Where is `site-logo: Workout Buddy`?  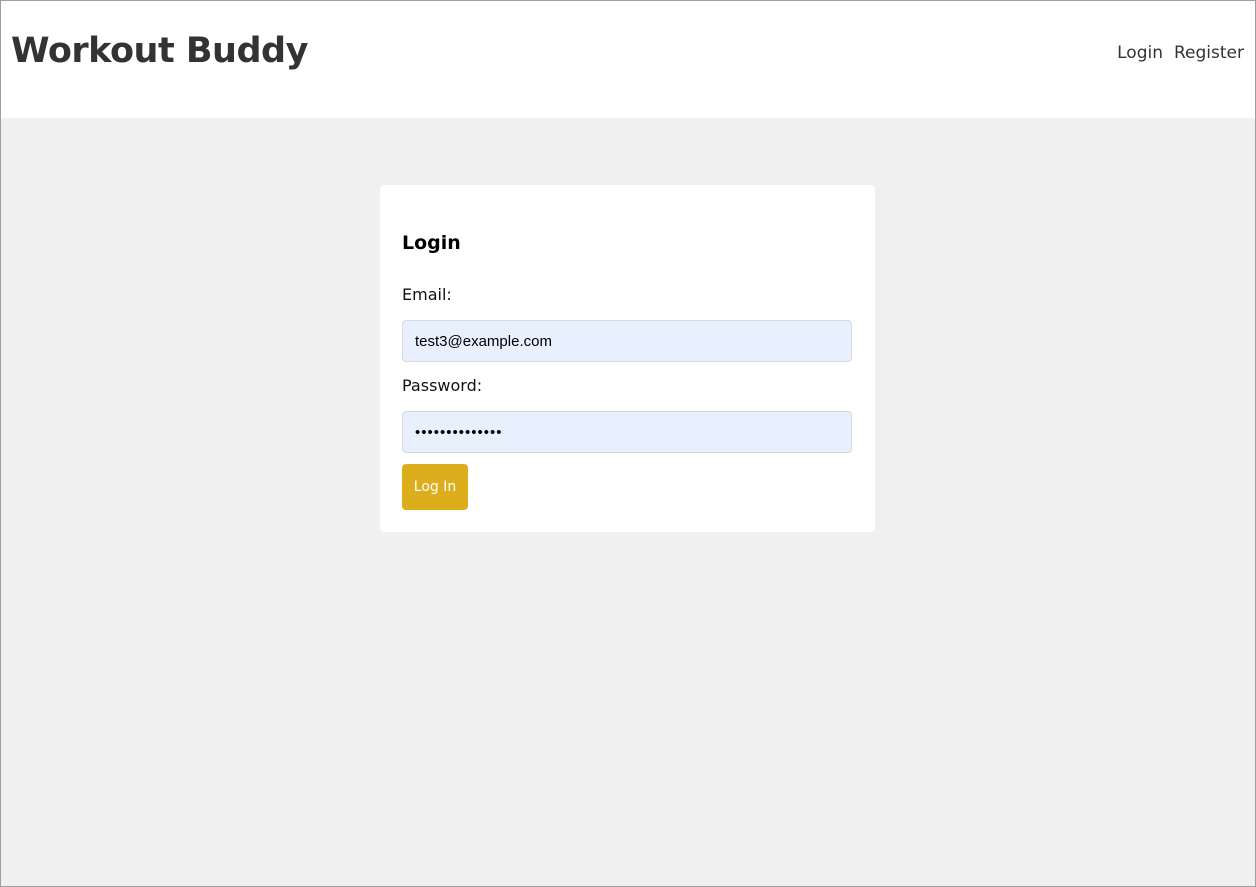 site-logo: Workout Buddy is located at coordinates (159, 51).